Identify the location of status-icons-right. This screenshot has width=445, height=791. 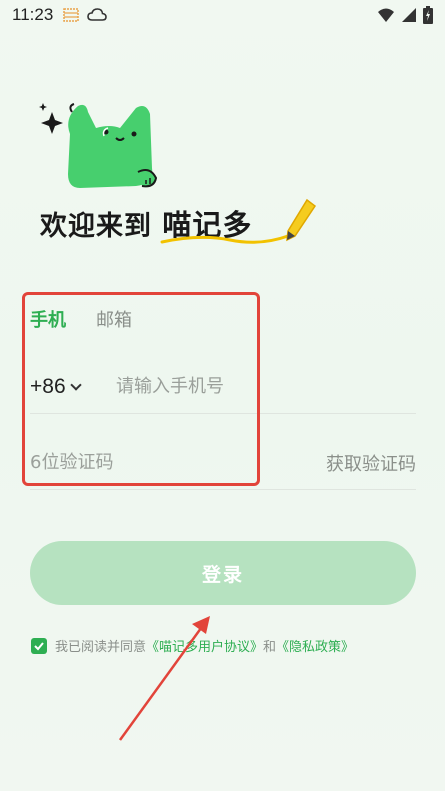
(405, 15).